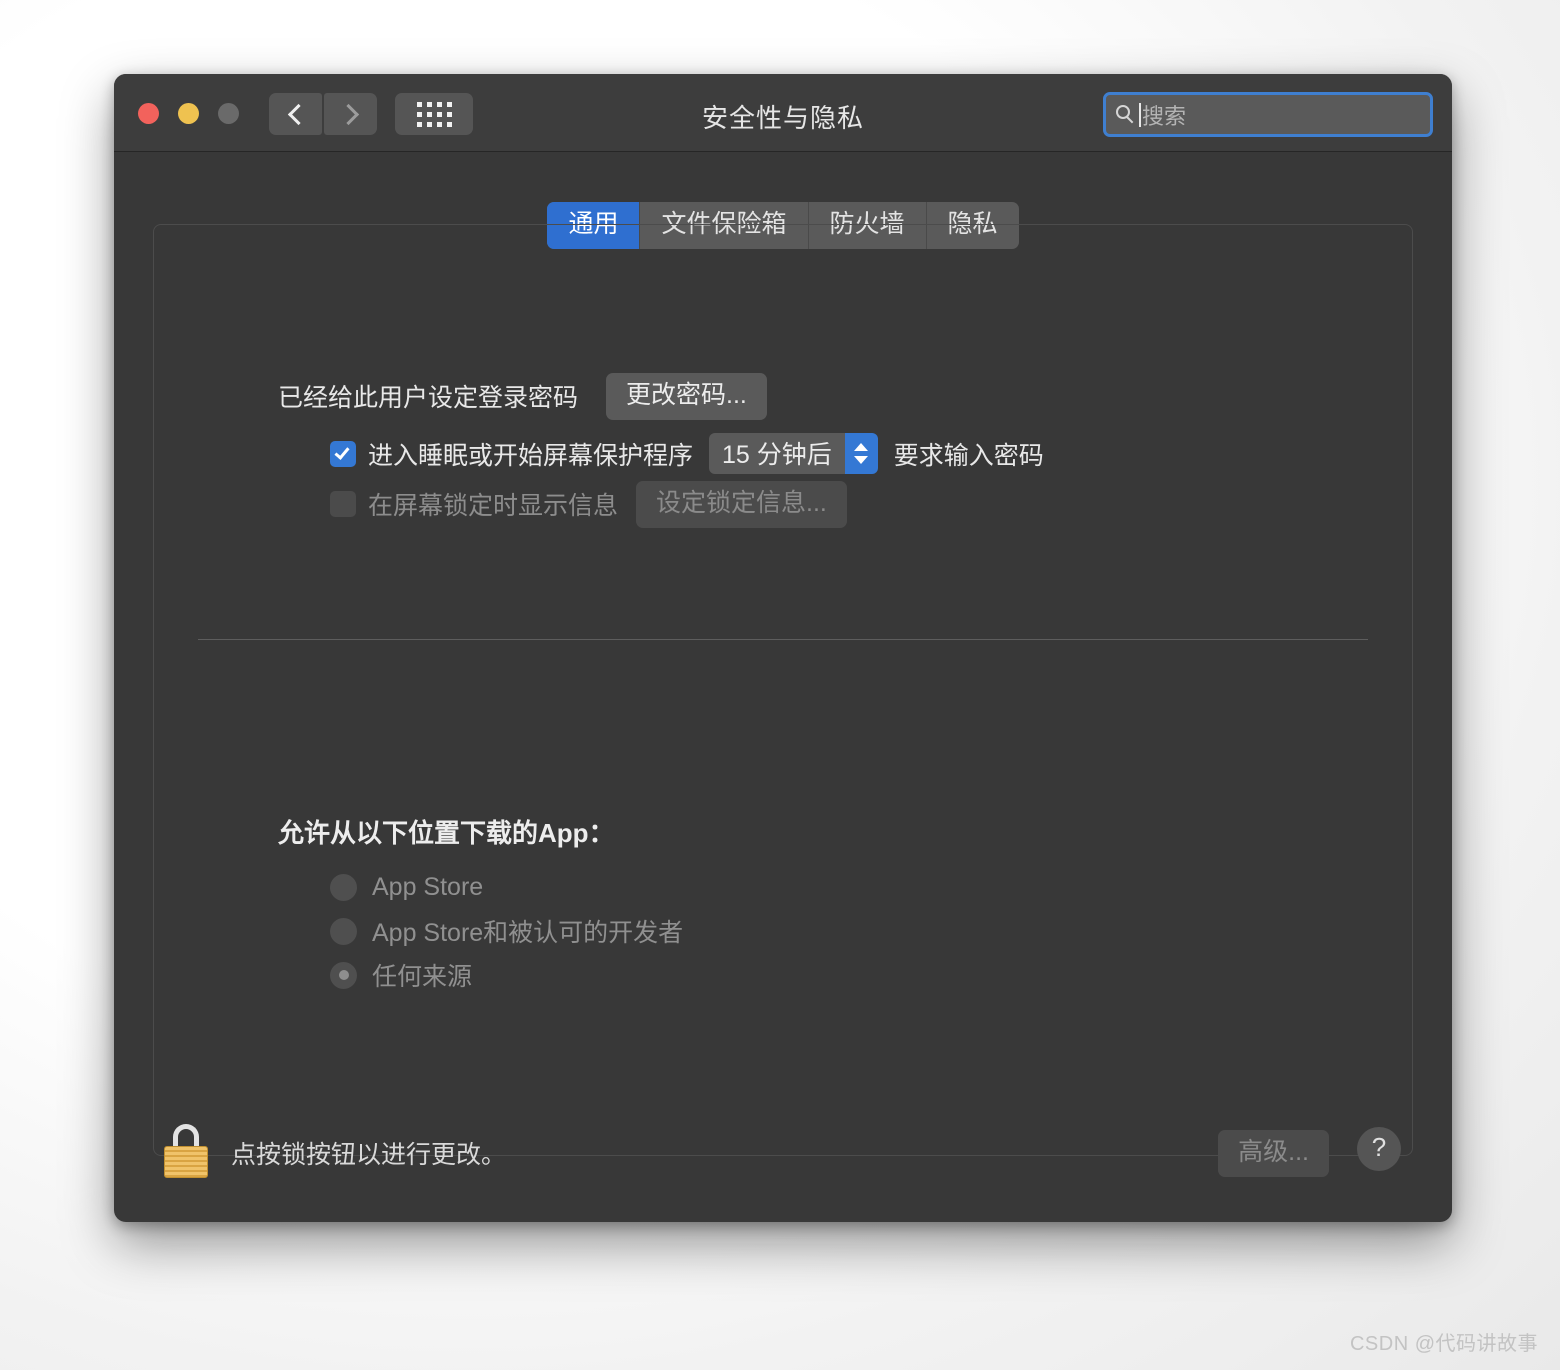 The height and width of the screenshot is (1370, 1560). Describe the element at coordinates (1268, 114) in the screenshot. I see `search-field: 搜索` at that location.